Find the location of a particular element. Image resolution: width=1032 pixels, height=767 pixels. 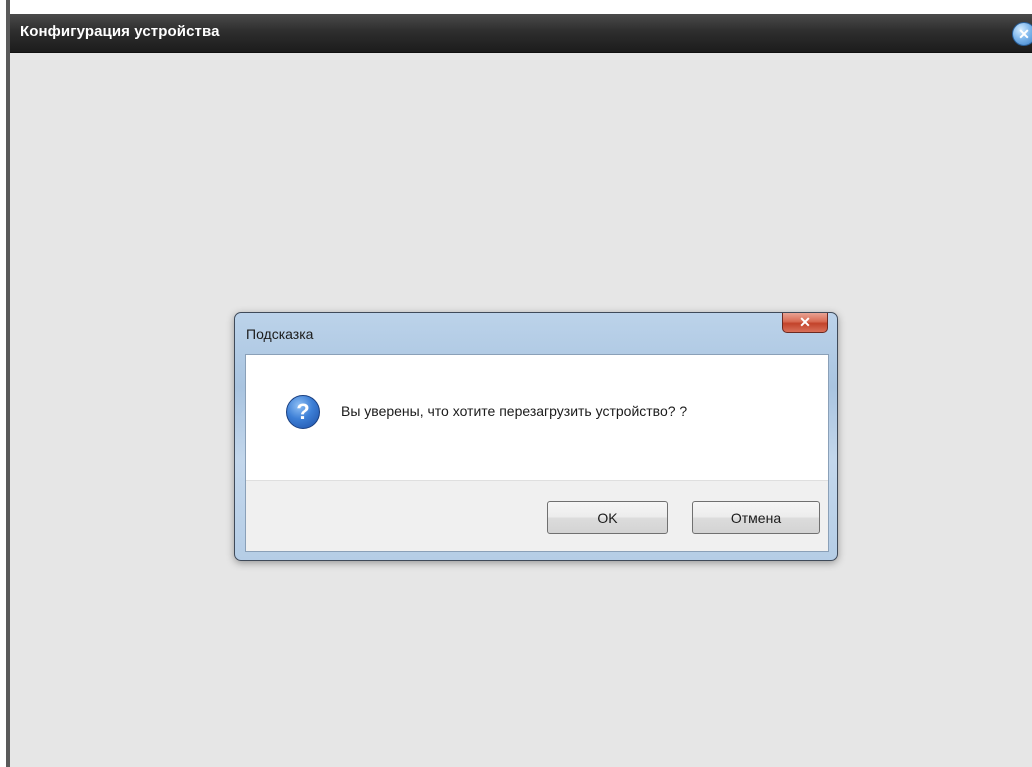

close-glyph: ✕ is located at coordinates (1024, 34).